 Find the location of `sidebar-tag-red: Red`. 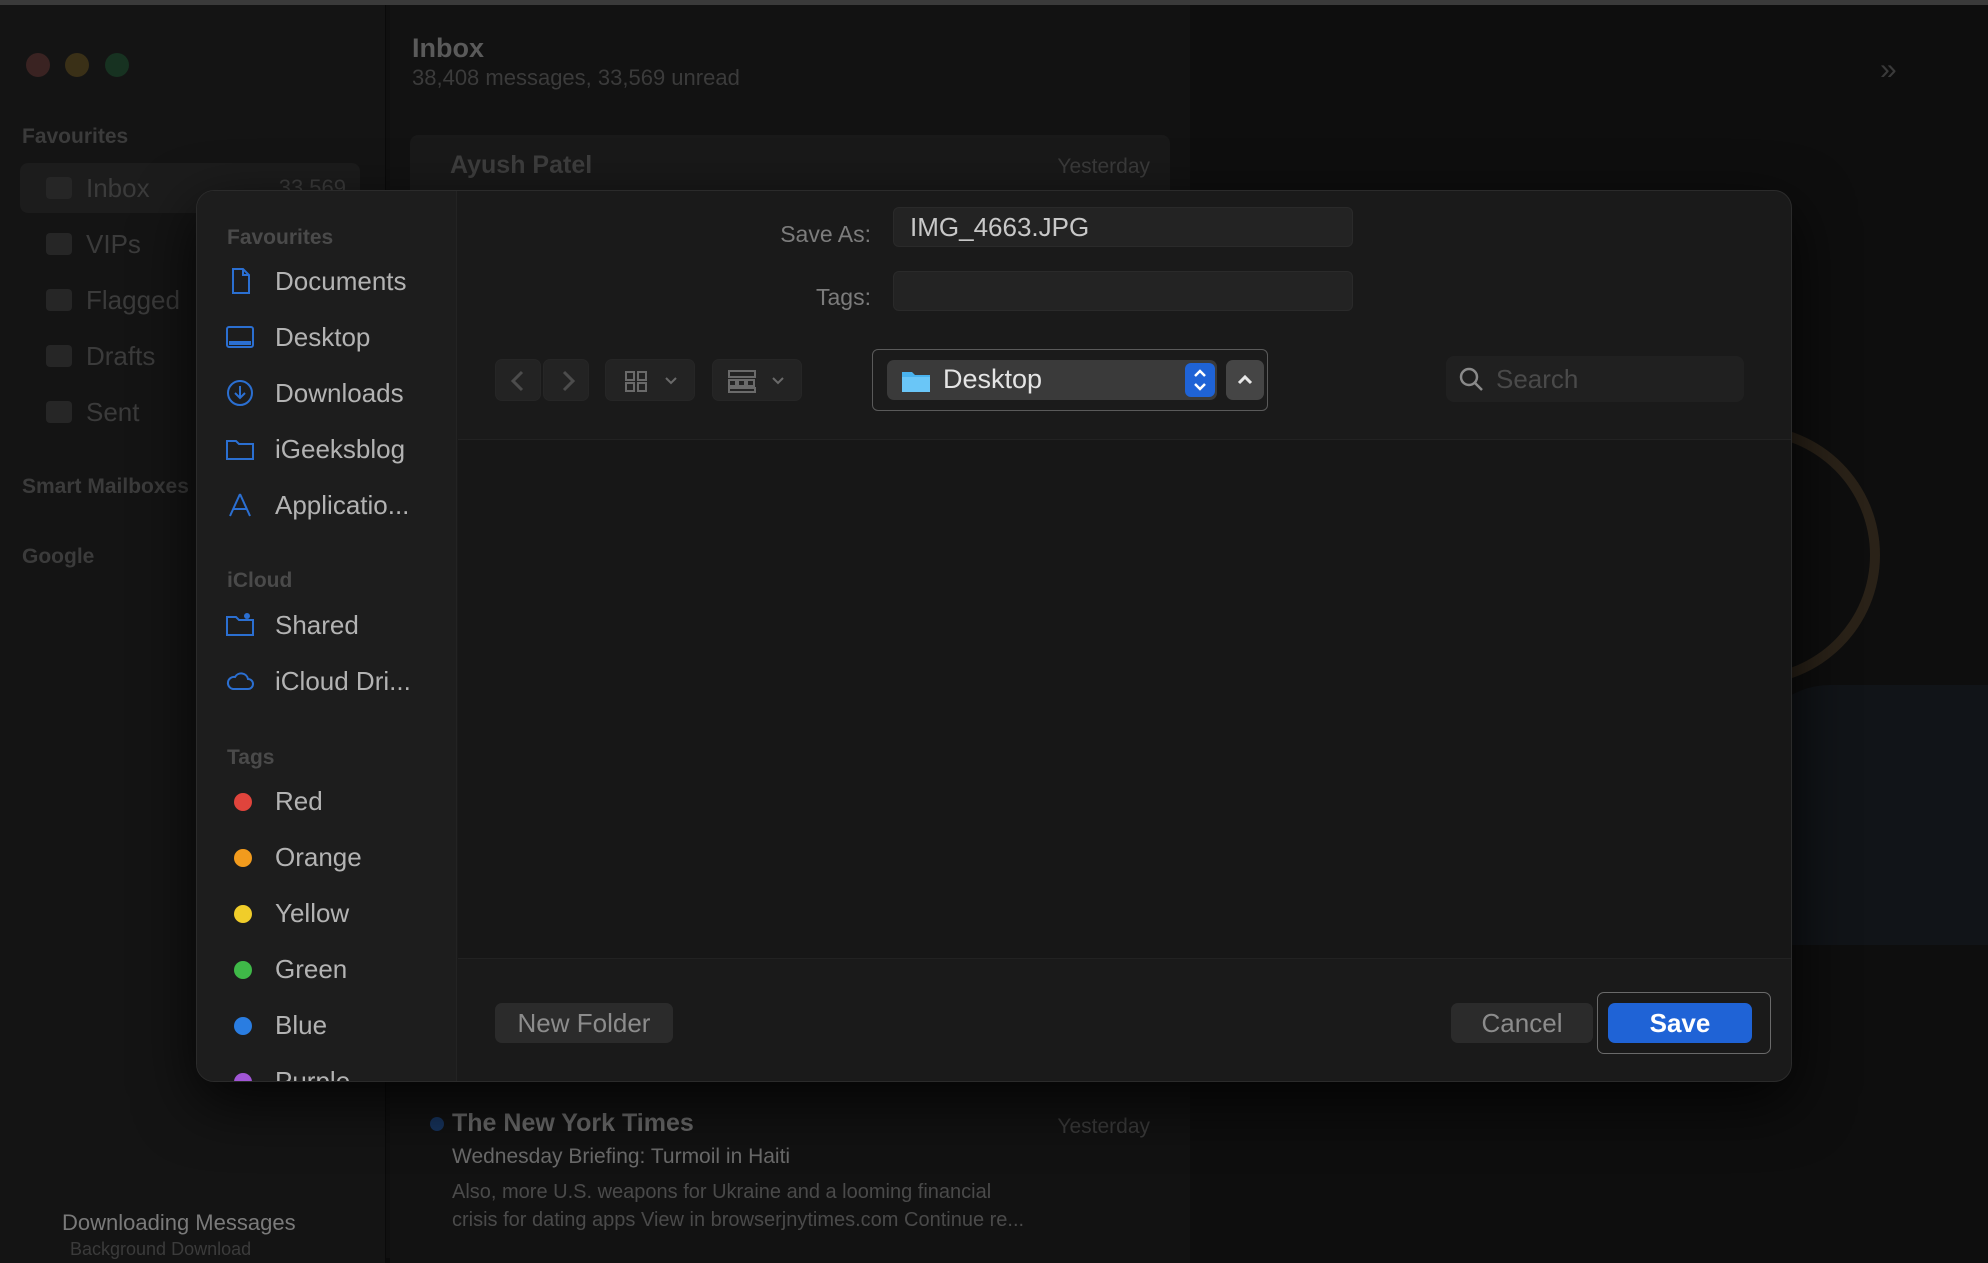

sidebar-tag-red: Red is located at coordinates (340, 801).